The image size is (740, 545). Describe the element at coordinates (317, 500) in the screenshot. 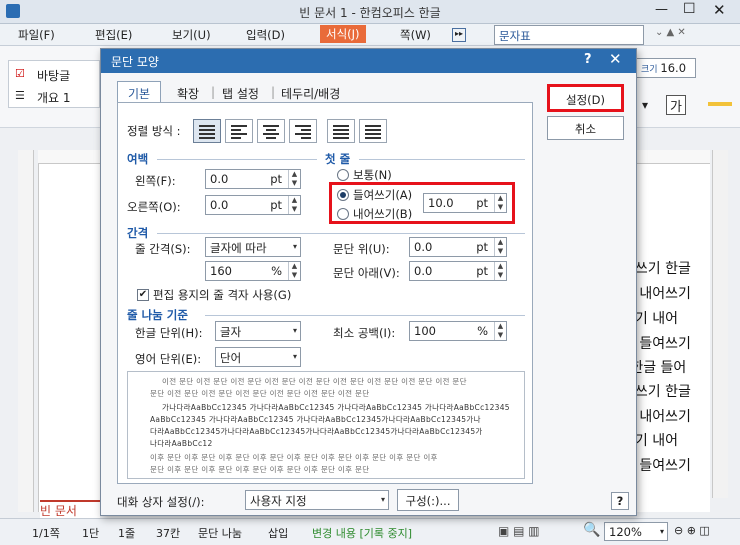

I see `dialog-settings-combo: 사용자 지정 ▾` at that location.